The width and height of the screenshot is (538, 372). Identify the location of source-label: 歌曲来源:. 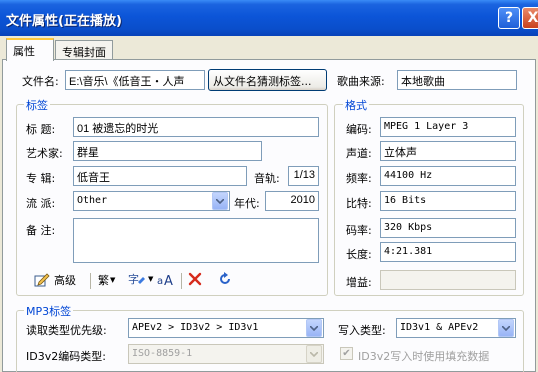
(361, 81).